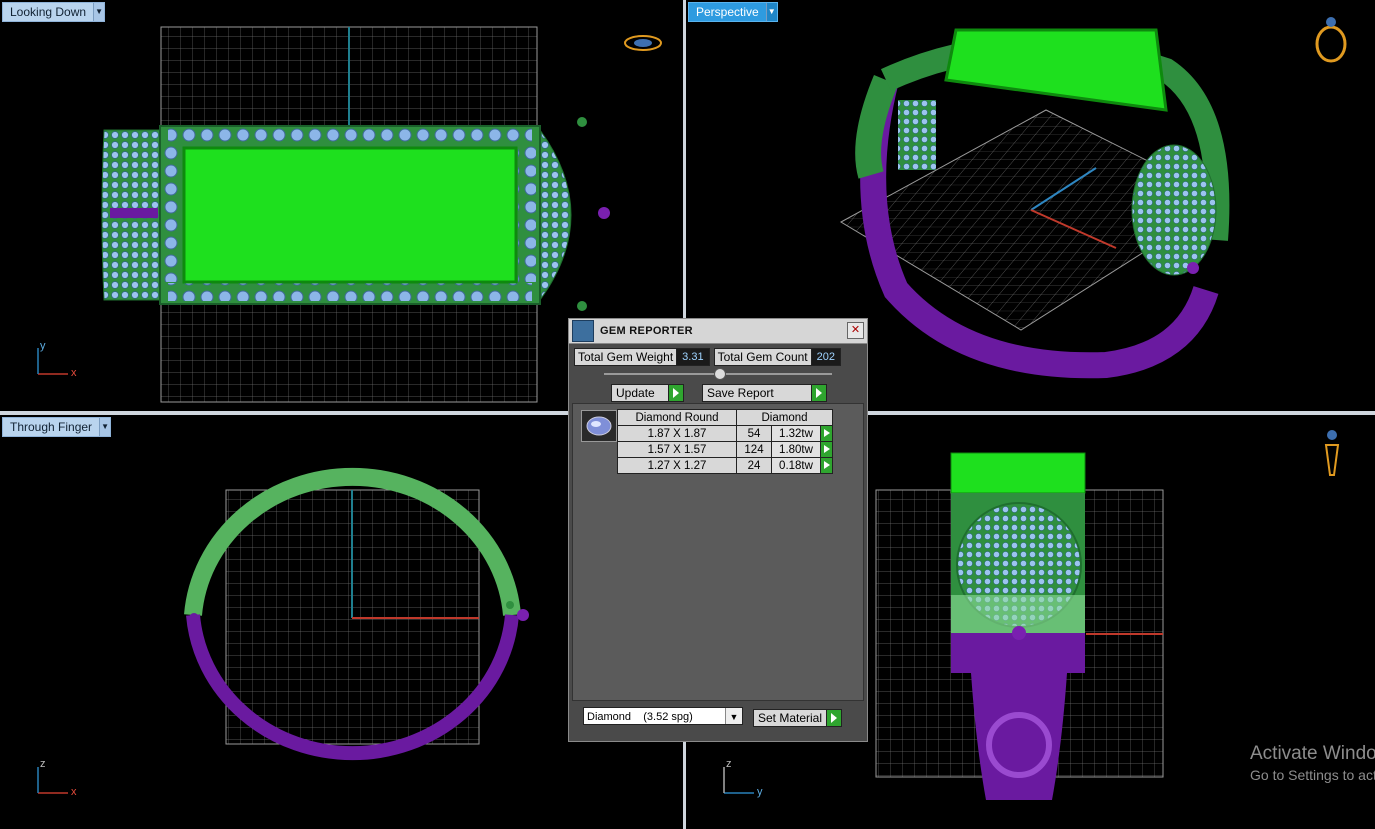 This screenshot has width=1375, height=829. What do you see at coordinates (646, 331) in the screenshot?
I see `gem-reporter-title: GEM REPORTER` at bounding box center [646, 331].